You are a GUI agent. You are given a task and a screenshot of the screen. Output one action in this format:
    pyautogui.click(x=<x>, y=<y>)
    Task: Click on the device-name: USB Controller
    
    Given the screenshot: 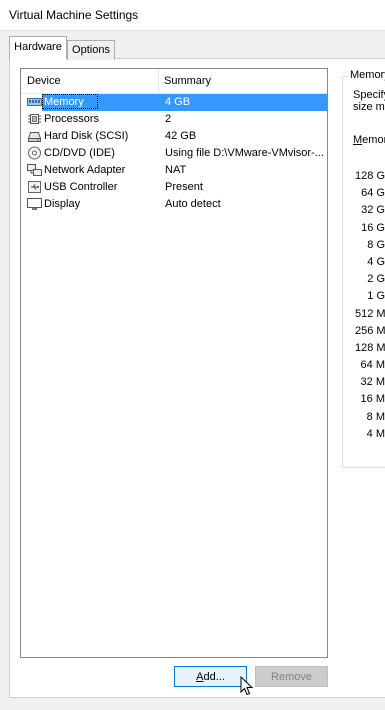 What is the action you would take?
    pyautogui.click(x=81, y=187)
    